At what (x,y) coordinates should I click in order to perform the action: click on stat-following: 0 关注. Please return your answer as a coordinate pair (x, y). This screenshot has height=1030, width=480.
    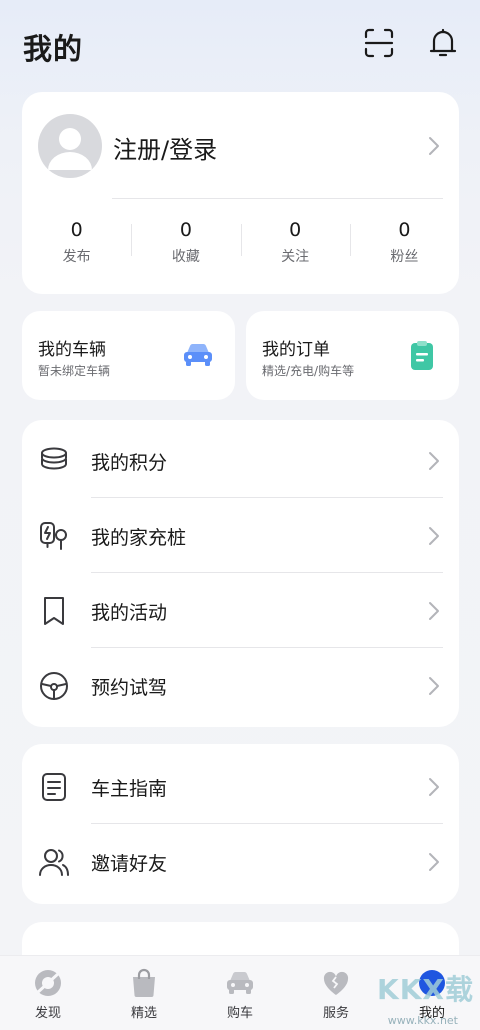
    Looking at the image, I should click on (295, 248).